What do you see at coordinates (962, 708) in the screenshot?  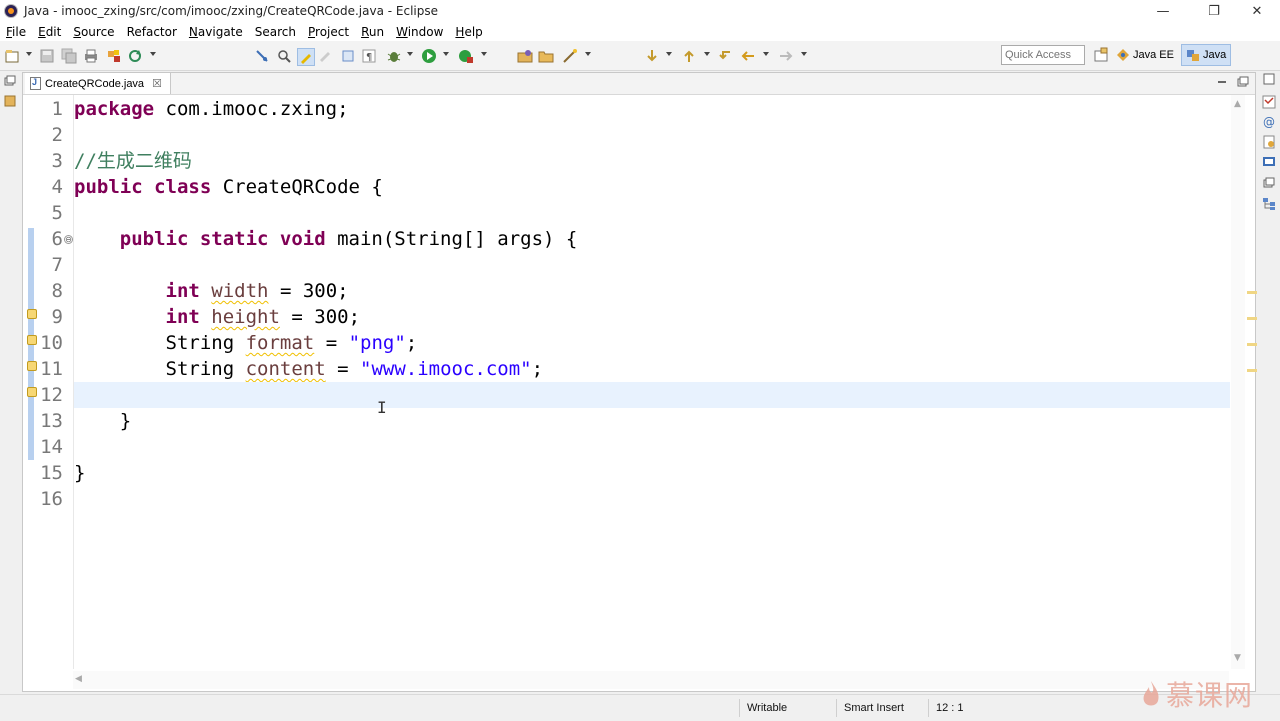 I see `status-cursor-position: 12 : 1` at bounding box center [962, 708].